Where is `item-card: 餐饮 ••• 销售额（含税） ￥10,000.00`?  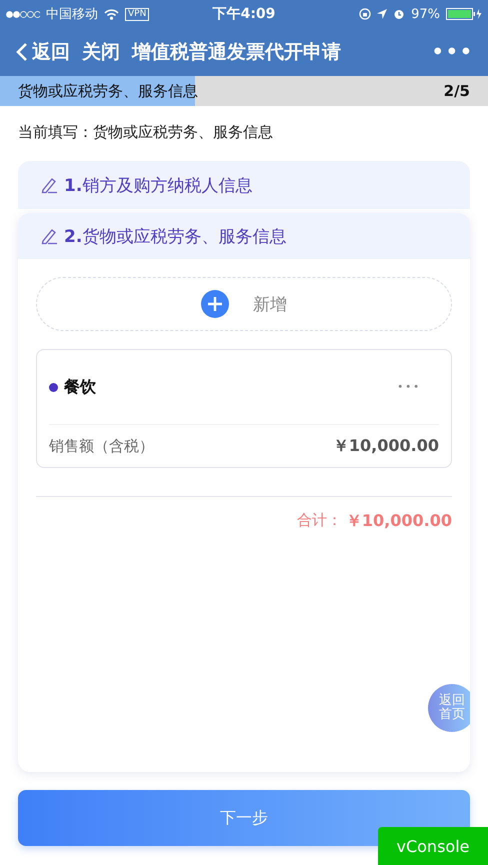
item-card: 餐饮 ••• 销售额（含税） ￥10,000.00 is located at coordinates (244, 408).